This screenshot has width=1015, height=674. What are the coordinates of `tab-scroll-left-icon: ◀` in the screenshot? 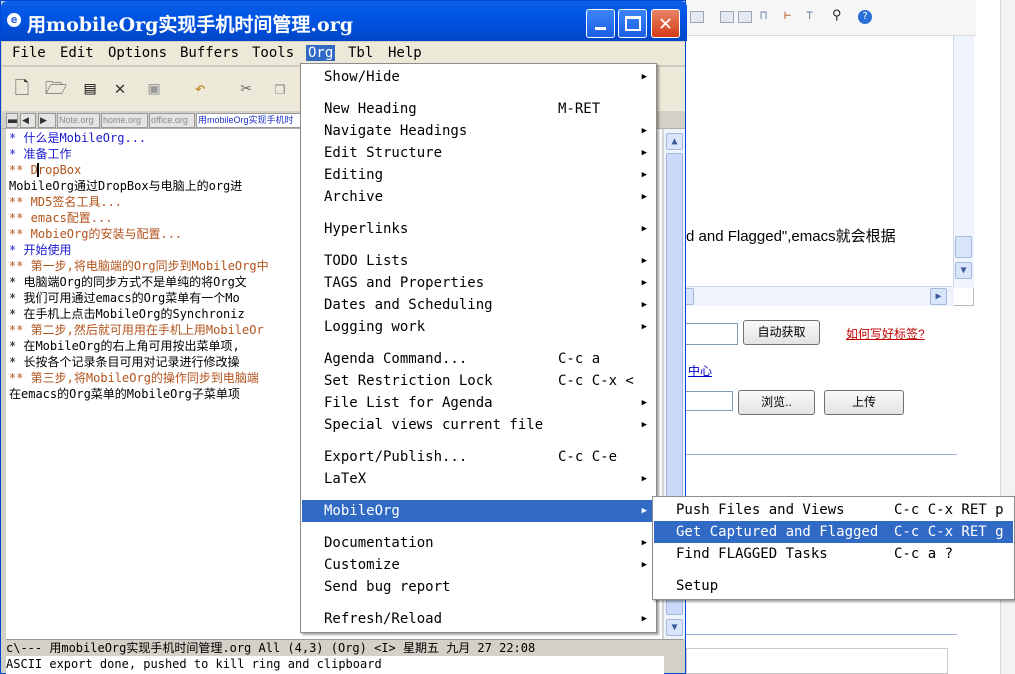 It's located at (28, 120).